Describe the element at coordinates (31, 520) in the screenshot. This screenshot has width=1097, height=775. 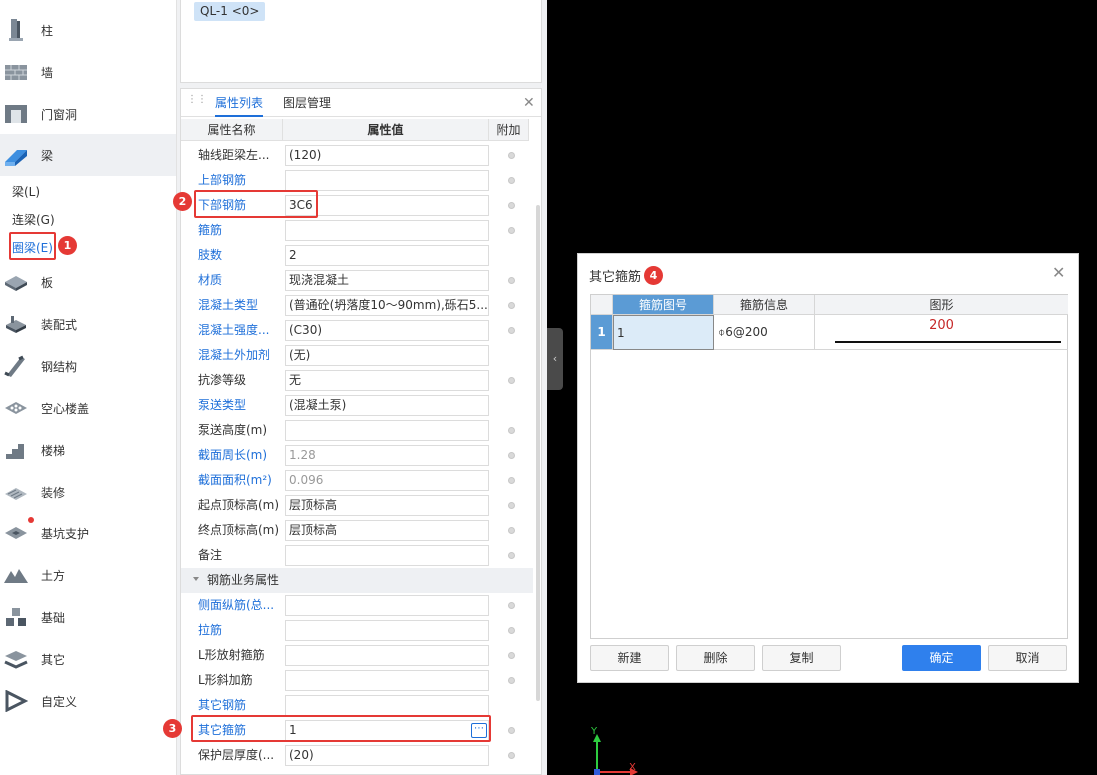
I see `notification-dot` at that location.